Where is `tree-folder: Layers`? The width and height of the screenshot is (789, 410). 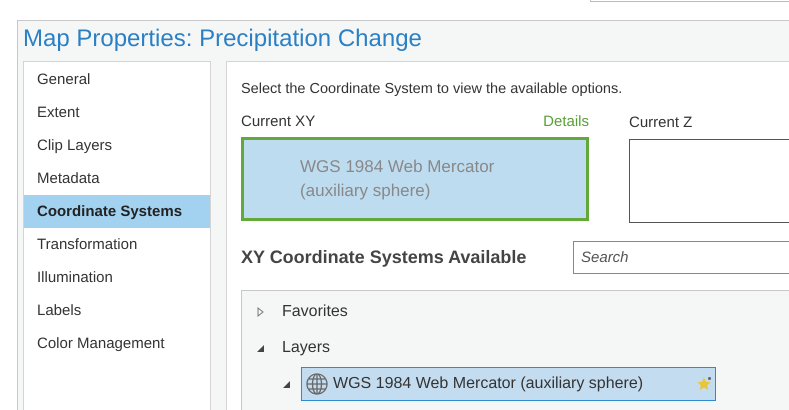 tree-folder: Layers is located at coordinates (306, 348).